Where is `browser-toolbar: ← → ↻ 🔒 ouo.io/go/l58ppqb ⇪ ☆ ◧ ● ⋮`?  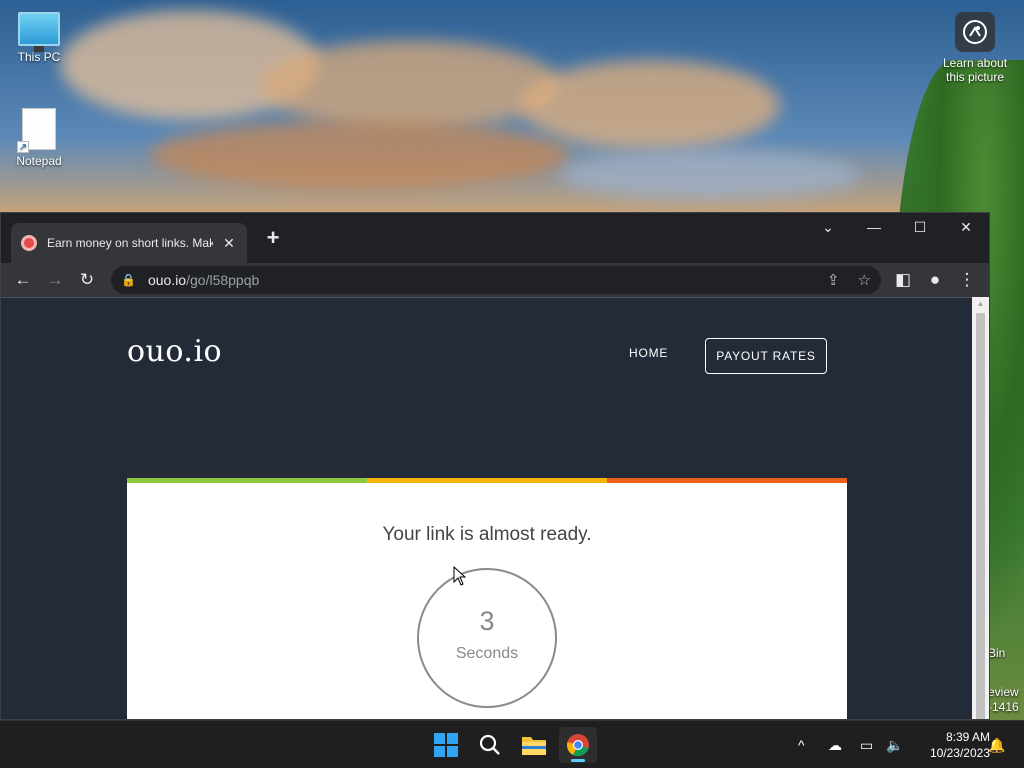 browser-toolbar: ← → ↻ 🔒 ouo.io/go/l58ppqb ⇪ ☆ ◧ ● ⋮ is located at coordinates (495, 280).